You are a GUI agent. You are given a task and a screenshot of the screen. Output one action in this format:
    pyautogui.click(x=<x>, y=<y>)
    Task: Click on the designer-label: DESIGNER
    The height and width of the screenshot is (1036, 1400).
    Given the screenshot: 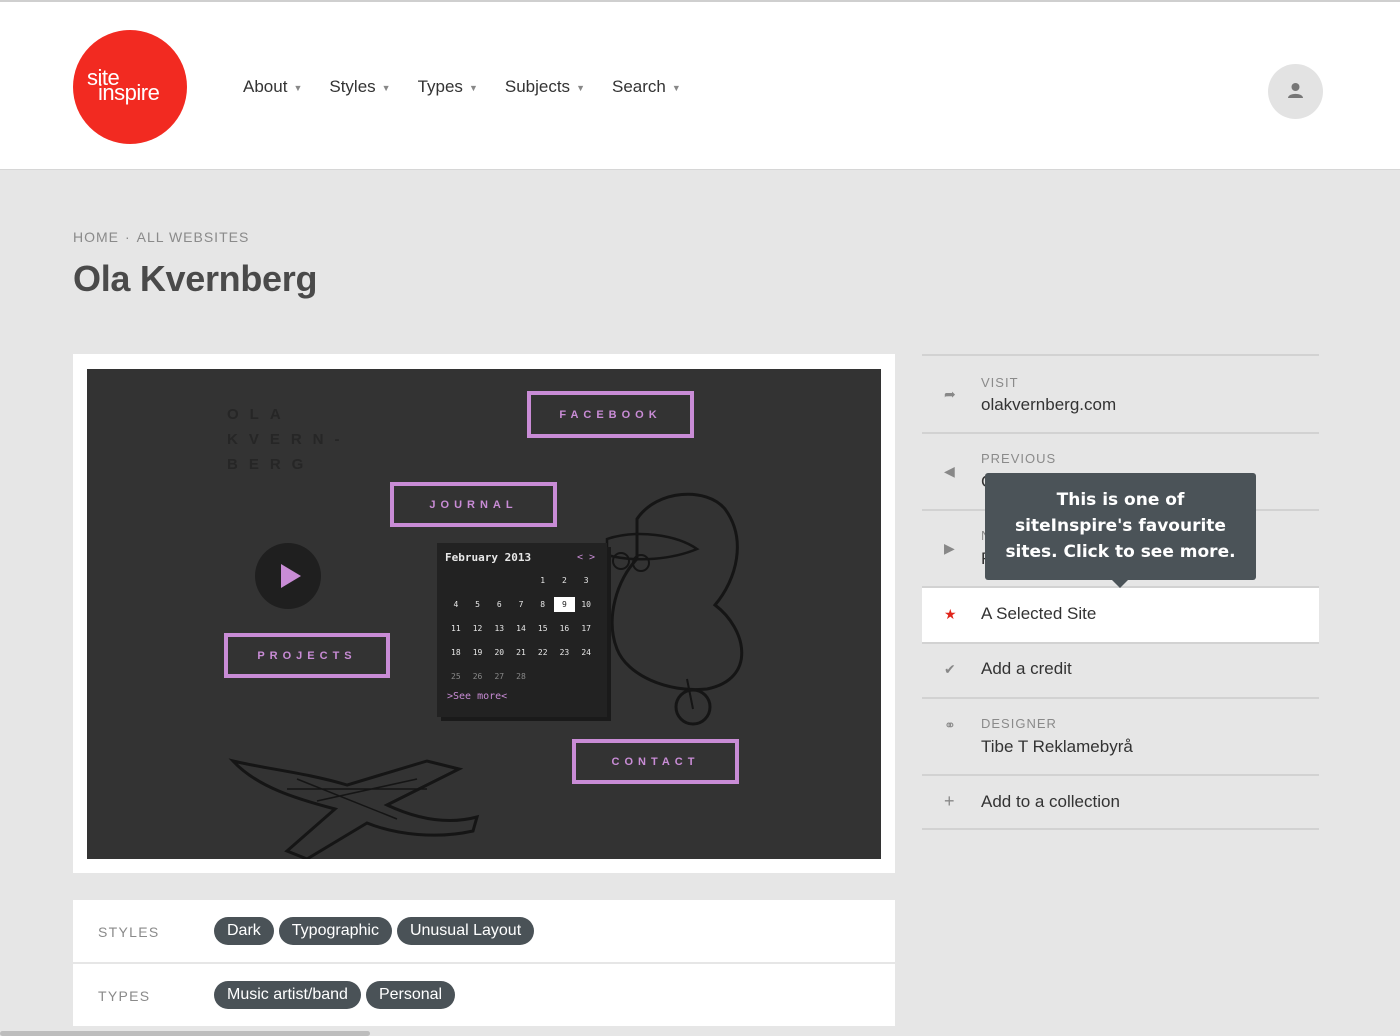 What is the action you would take?
    pyautogui.click(x=1019, y=723)
    